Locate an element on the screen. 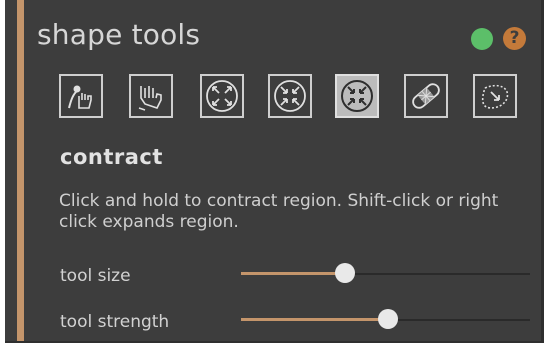 The height and width of the screenshot is (345, 545). tool-heal-button is located at coordinates (426, 96).